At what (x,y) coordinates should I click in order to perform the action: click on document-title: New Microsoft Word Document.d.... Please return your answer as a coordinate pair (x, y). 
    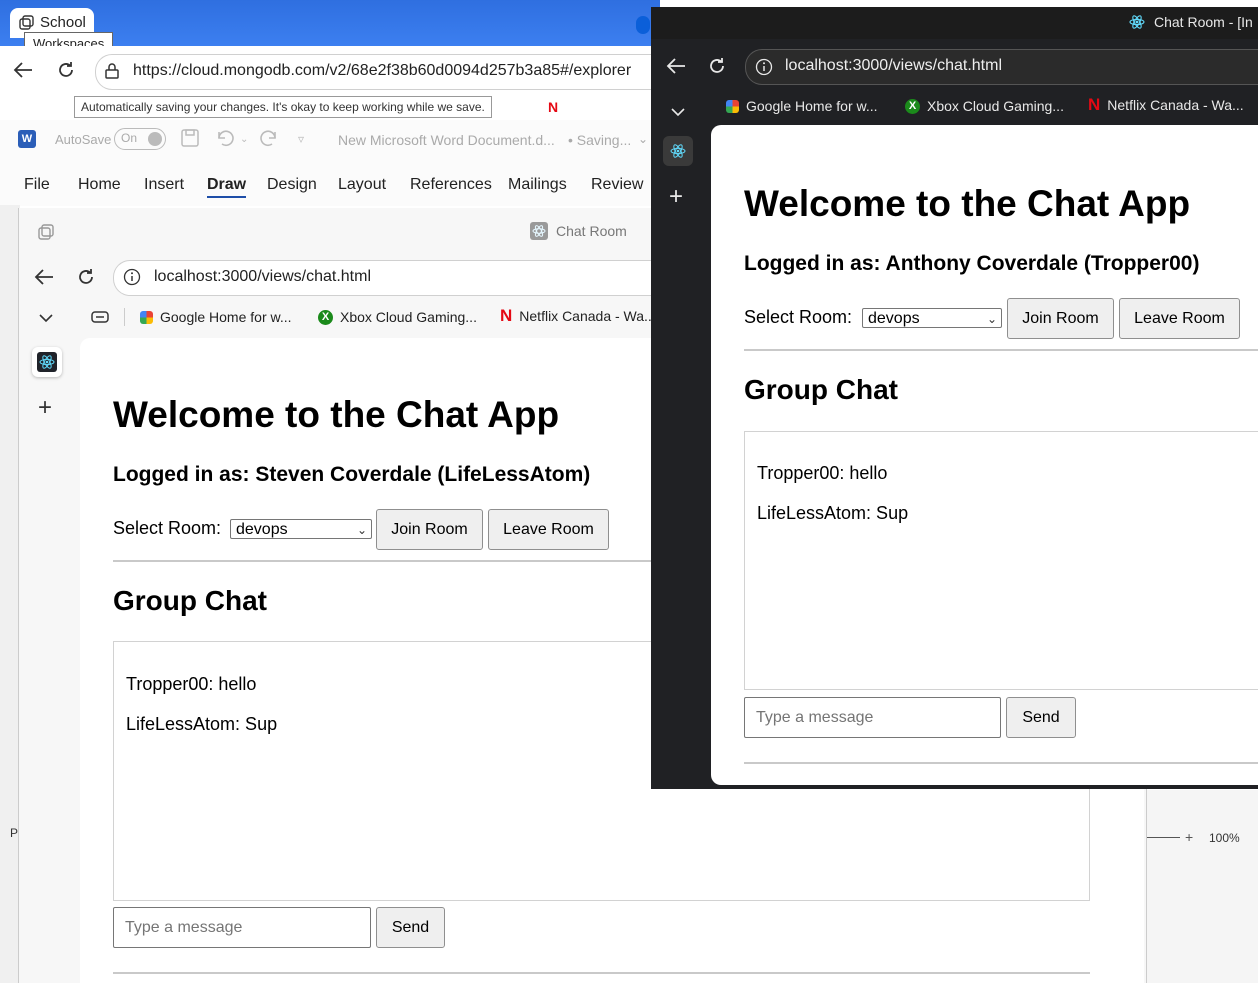
    Looking at the image, I should click on (446, 140).